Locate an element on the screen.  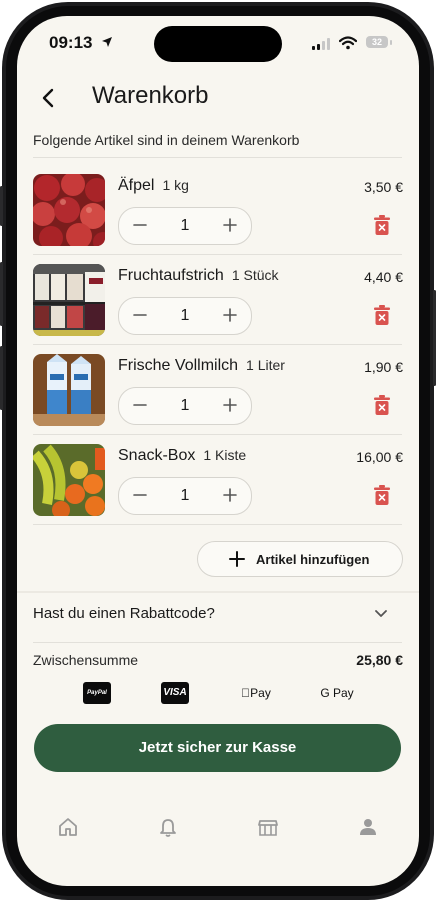
item-price: 4,40 € is located at coordinates (383, 277).